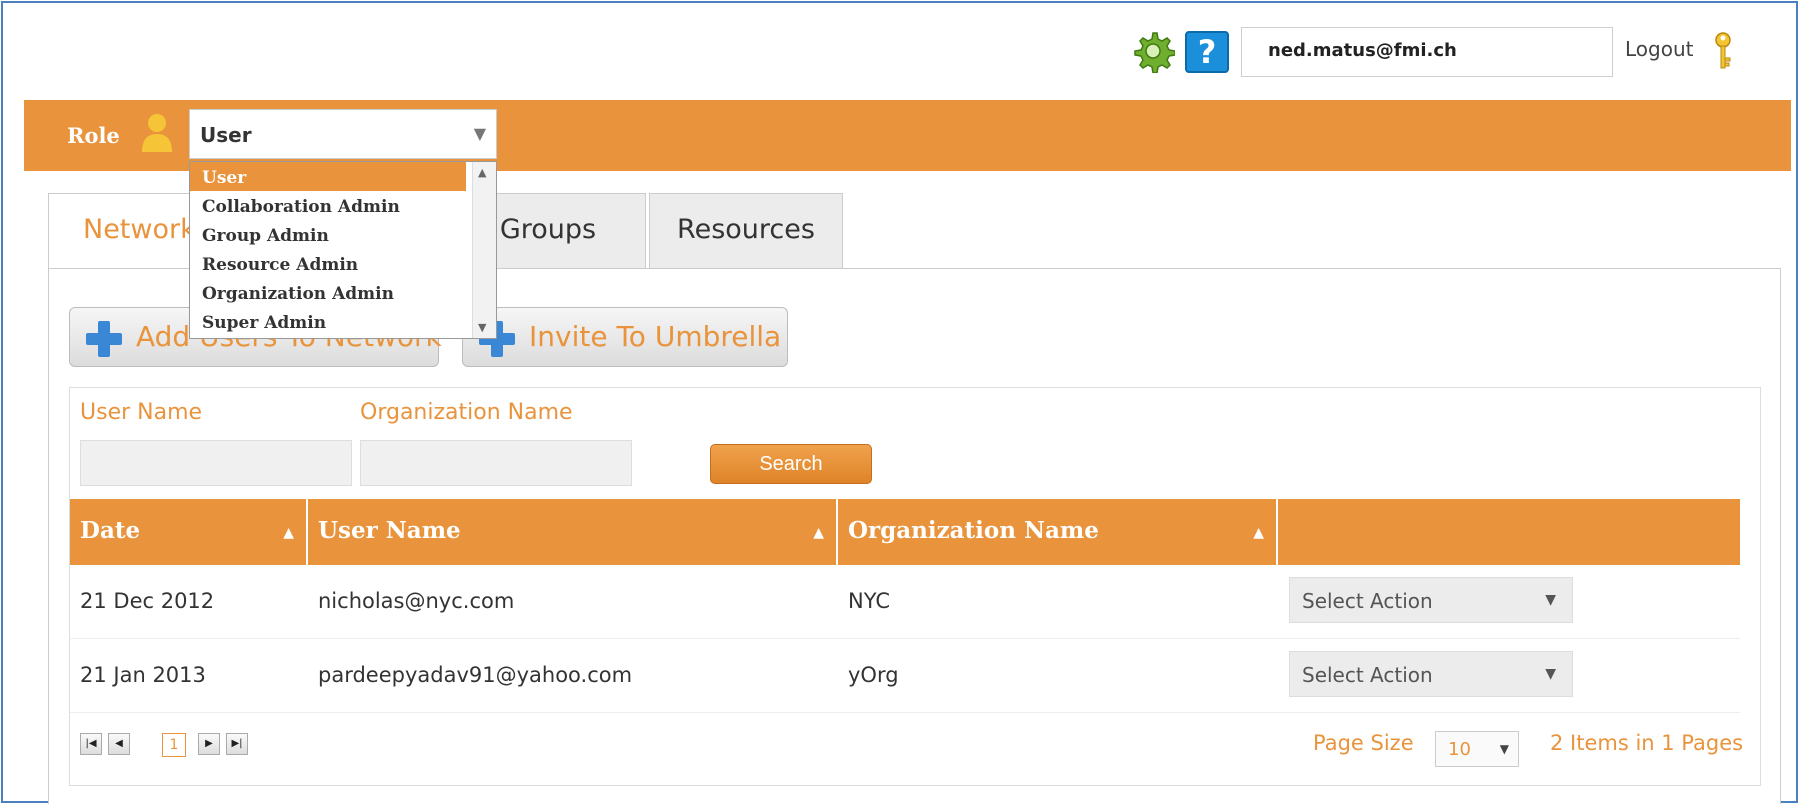  Describe the element at coordinates (141, 412) in the screenshot. I see `user-name-filter-label: User Name` at that location.